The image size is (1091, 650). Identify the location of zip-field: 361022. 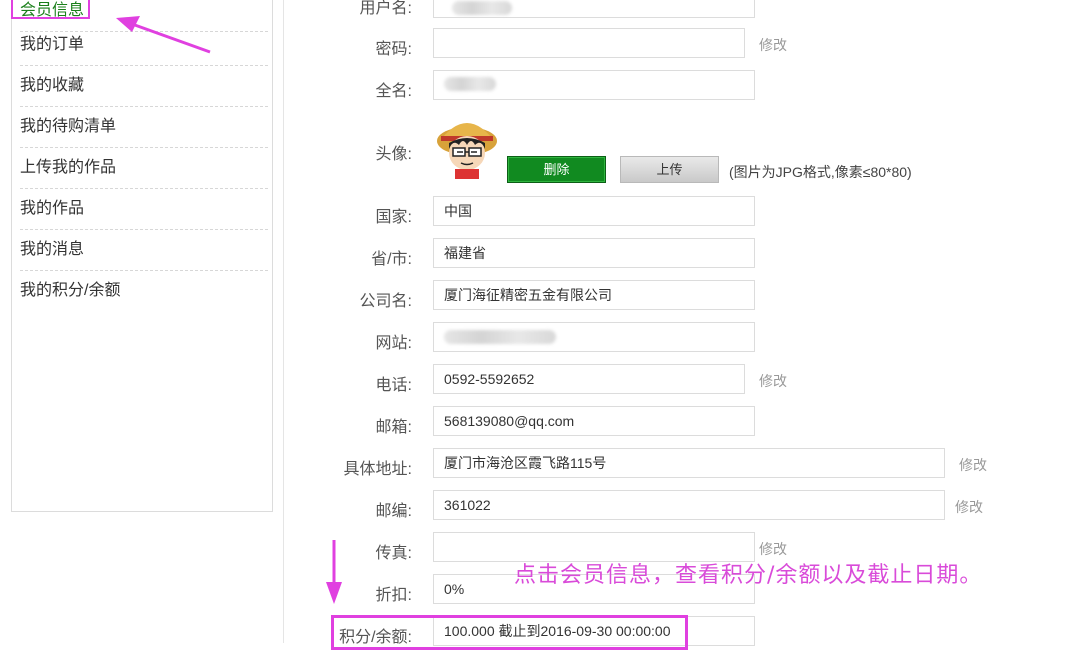
(689, 505).